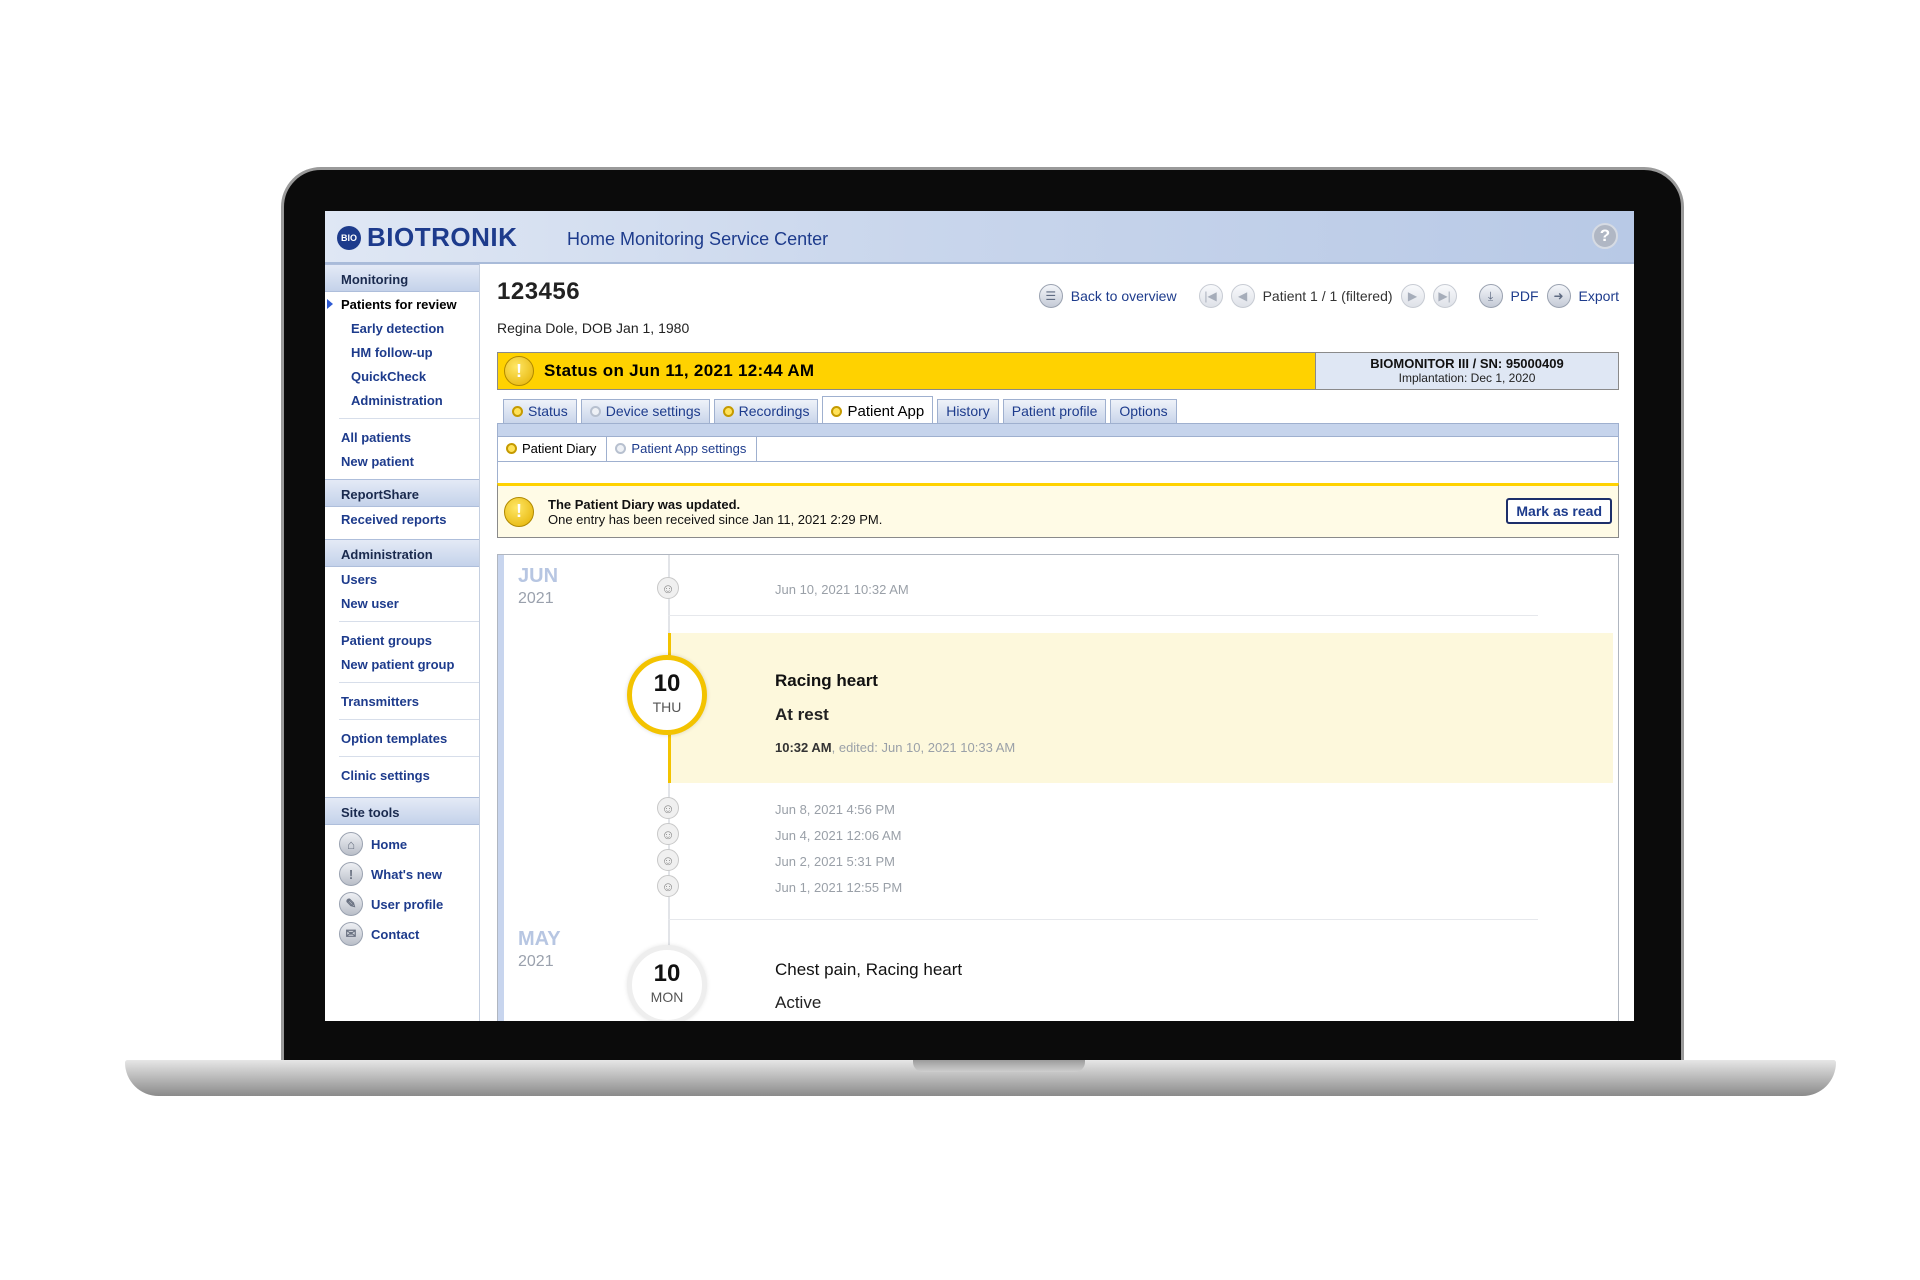 The image size is (1920, 1280). Describe the element at coordinates (835, 809) in the screenshot. I see `entry-time: Jun 8, 2021 4:56 PM` at that location.